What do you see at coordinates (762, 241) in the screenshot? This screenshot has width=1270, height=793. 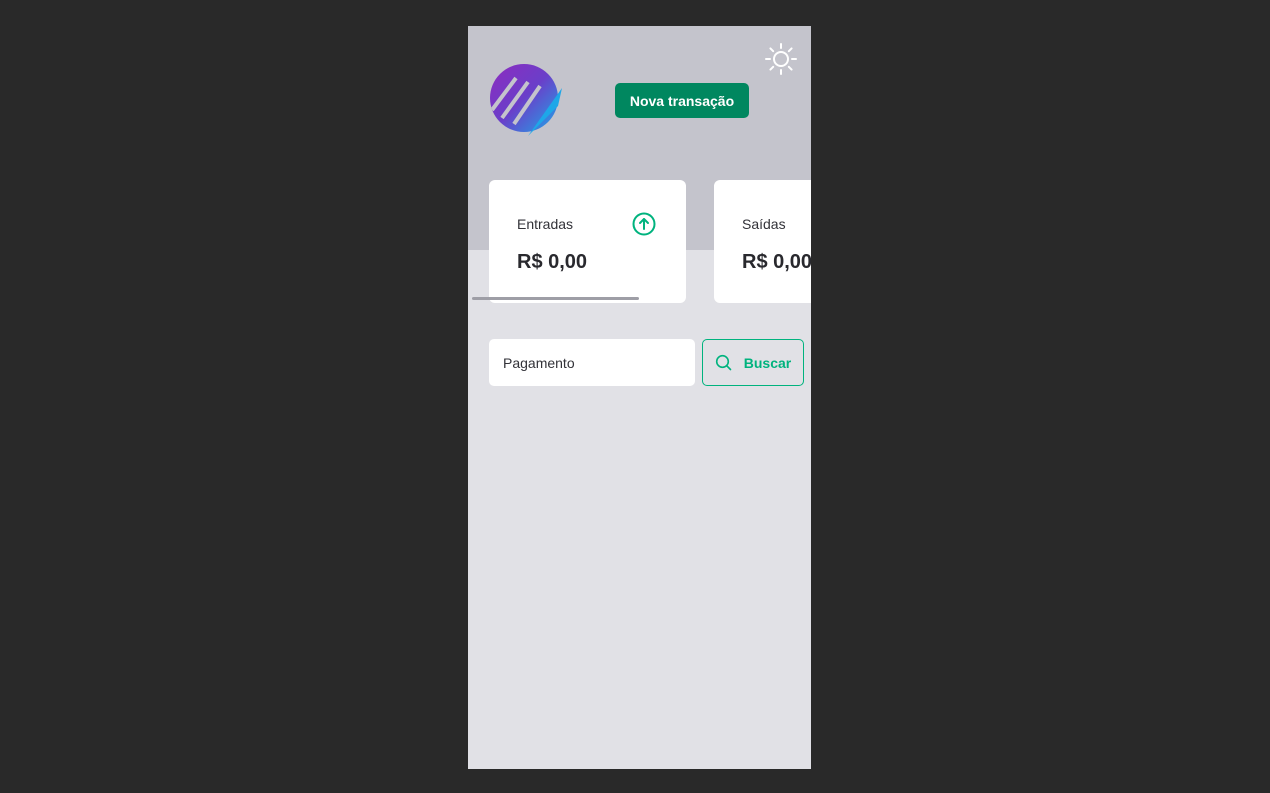 I see `outcome-card: Saídas R$ 0,00` at bounding box center [762, 241].